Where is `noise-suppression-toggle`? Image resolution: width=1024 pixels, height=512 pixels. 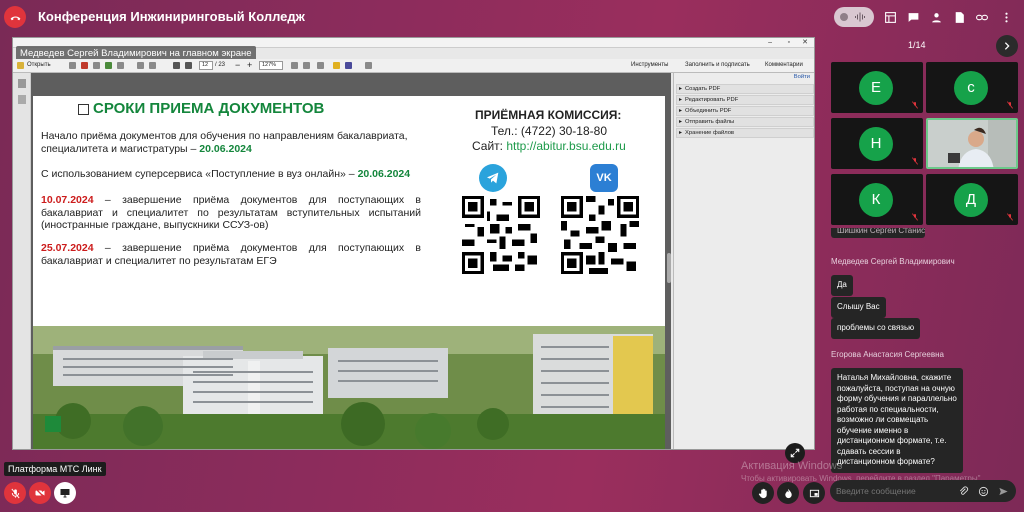
noise-suppression-toggle is located at coordinates (854, 17).